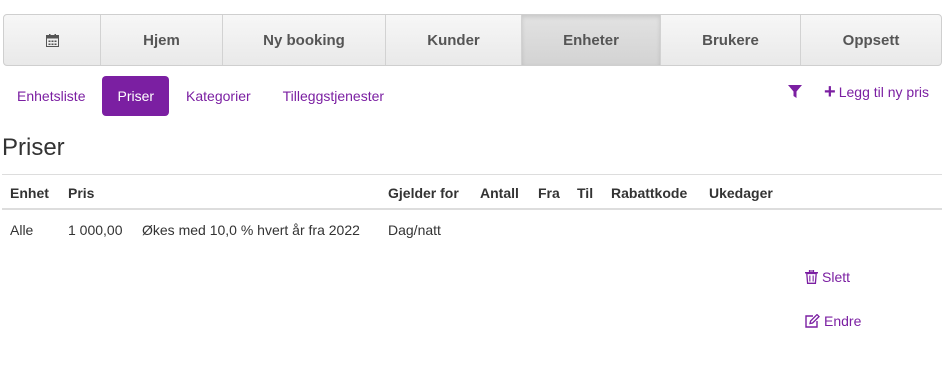 This screenshot has width=945, height=369. I want to click on header-fra: Fra, so click(549, 193).